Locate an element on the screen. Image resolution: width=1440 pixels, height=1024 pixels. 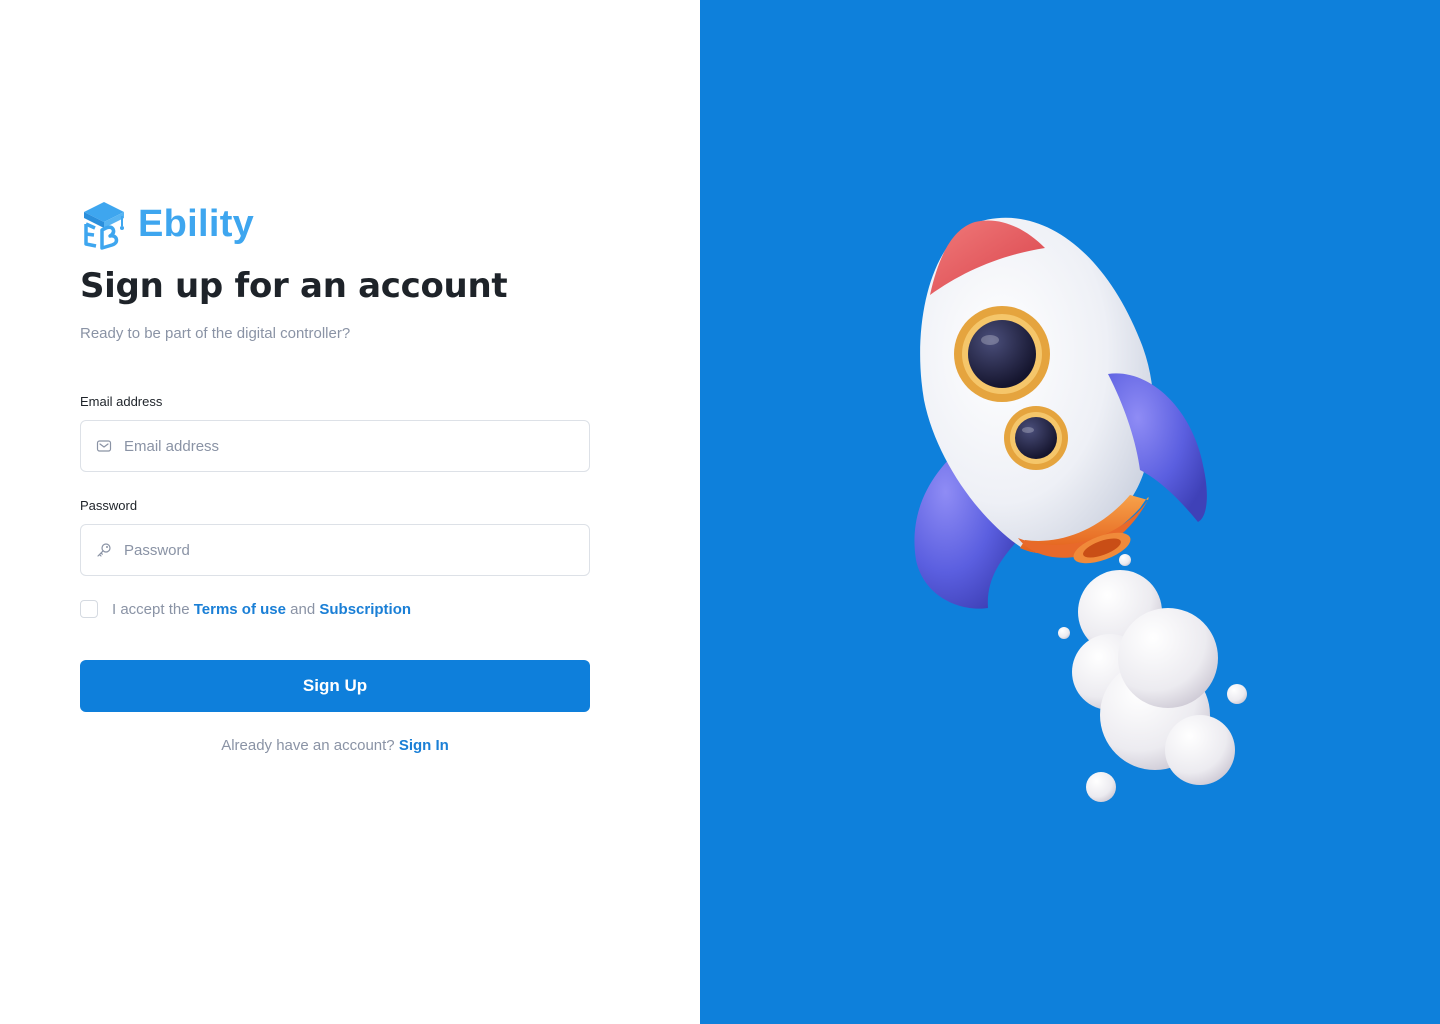
terms-conjunction: and is located at coordinates (303, 609).